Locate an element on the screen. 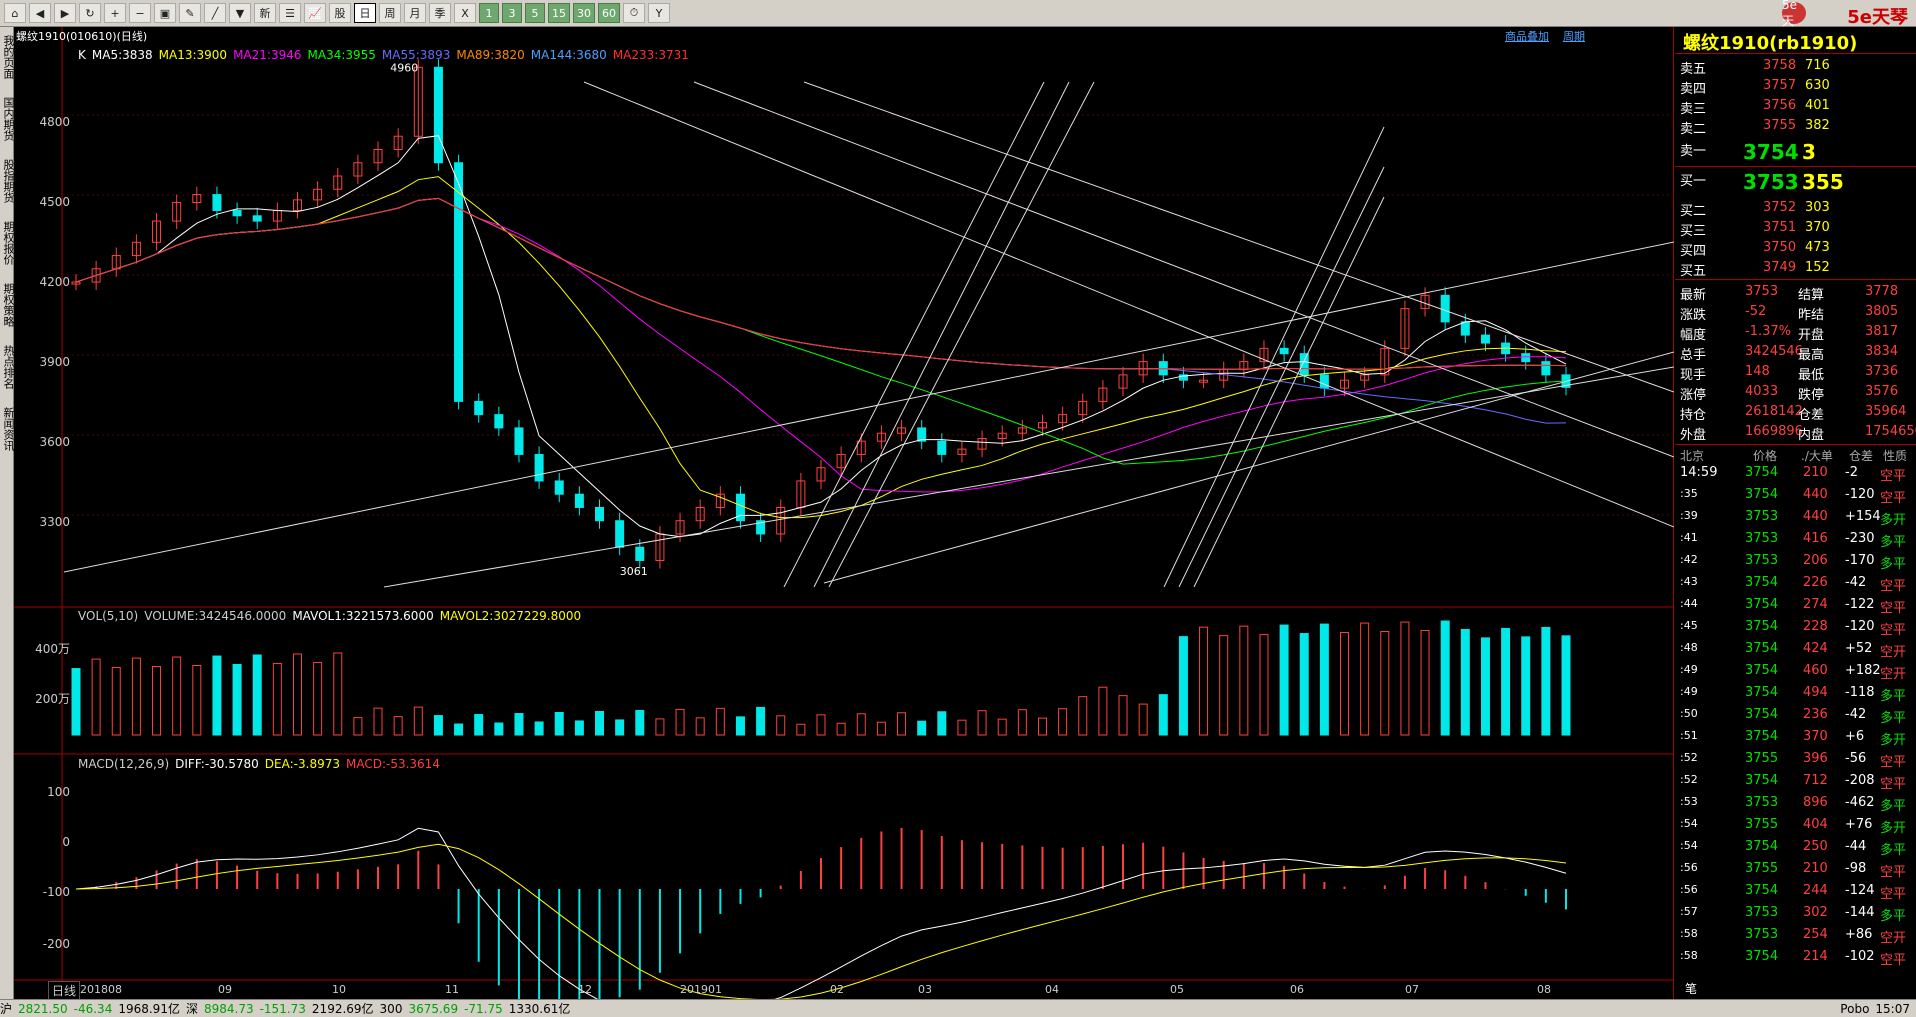 The image size is (1916, 1017). toolbar-btn-季: 季 is located at coordinates (440, 13).